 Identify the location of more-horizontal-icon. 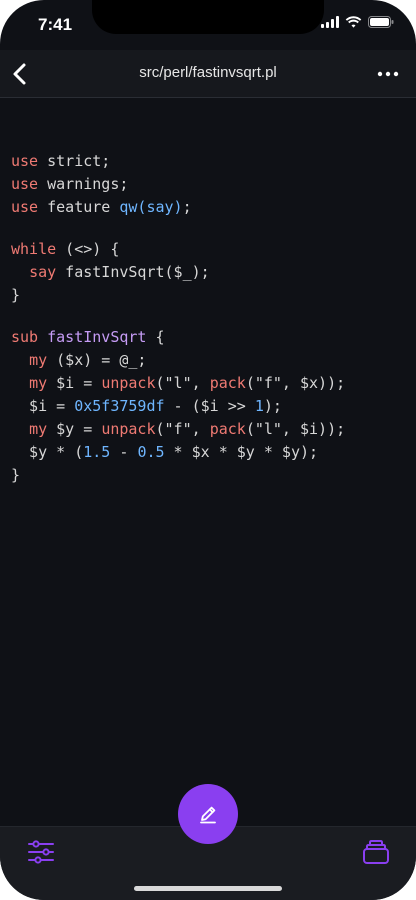
(388, 74).